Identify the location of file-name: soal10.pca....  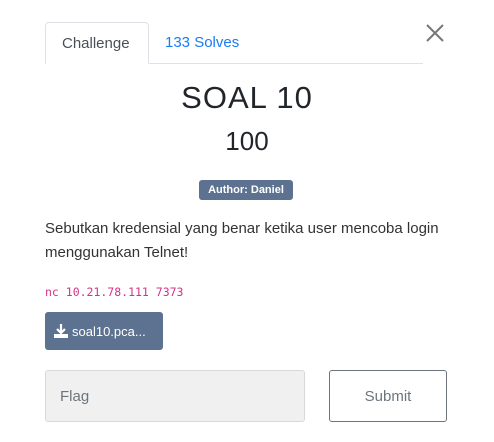
(109, 331).